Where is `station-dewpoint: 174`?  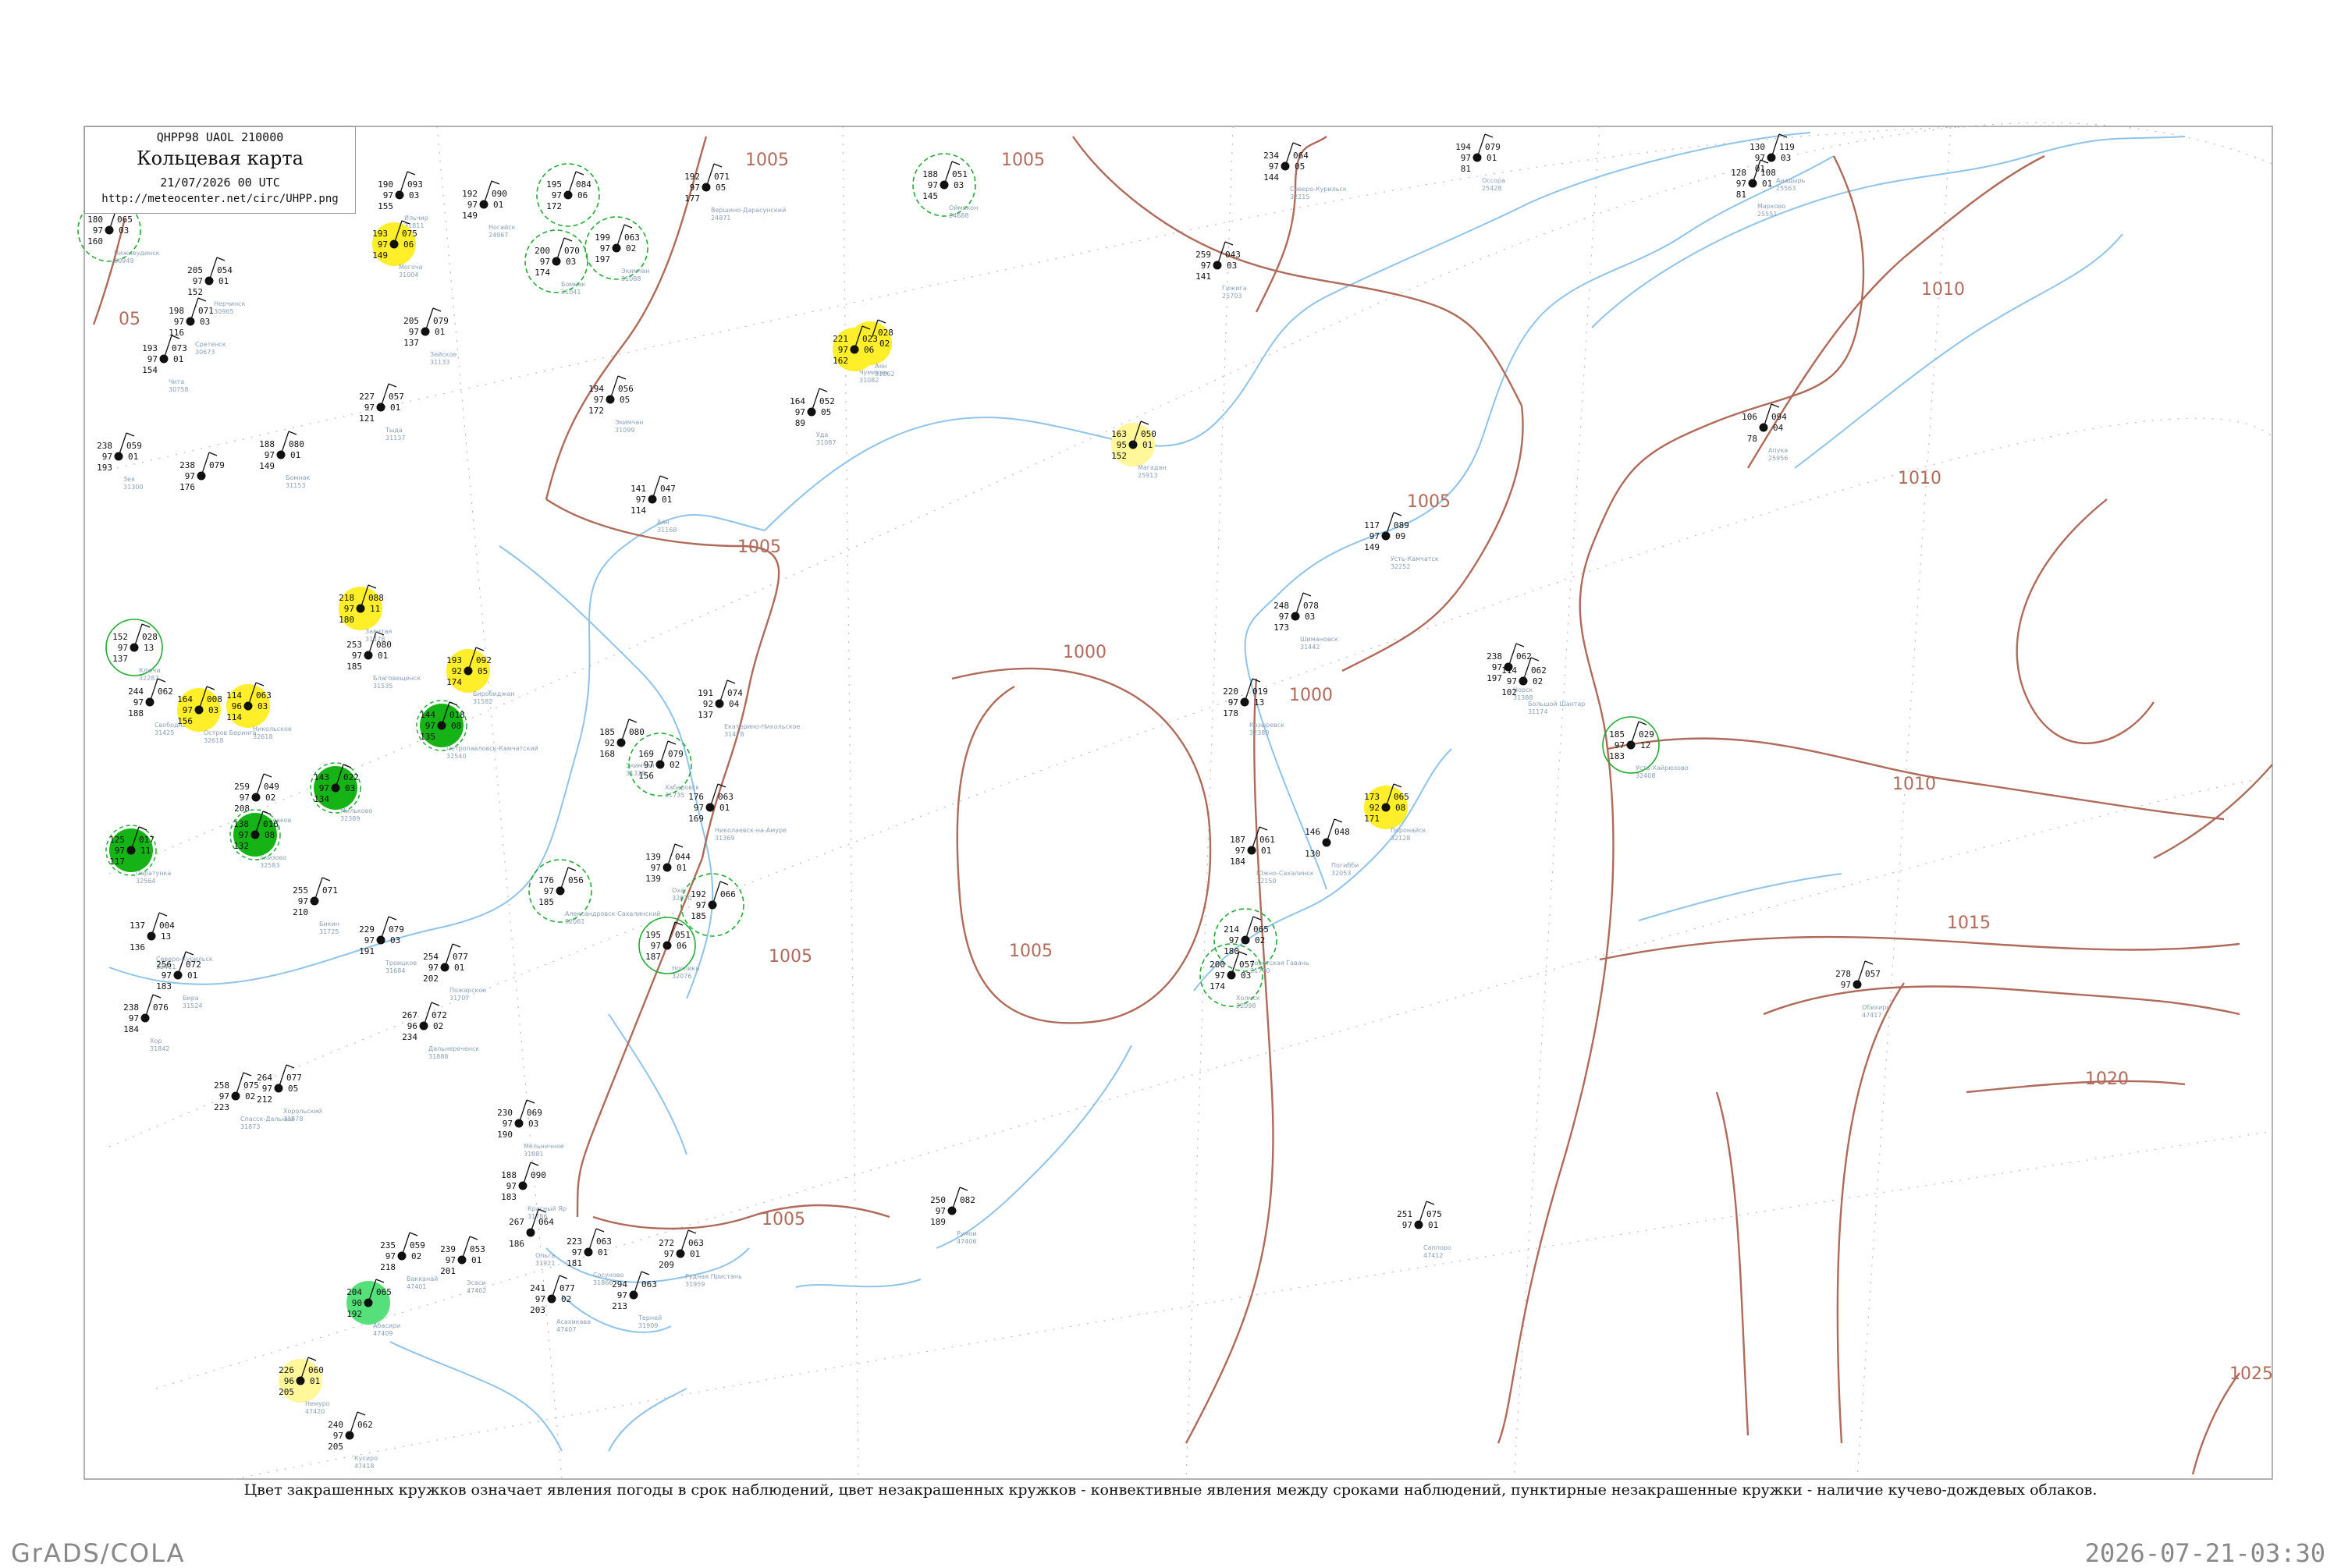 station-dewpoint: 174 is located at coordinates (454, 682).